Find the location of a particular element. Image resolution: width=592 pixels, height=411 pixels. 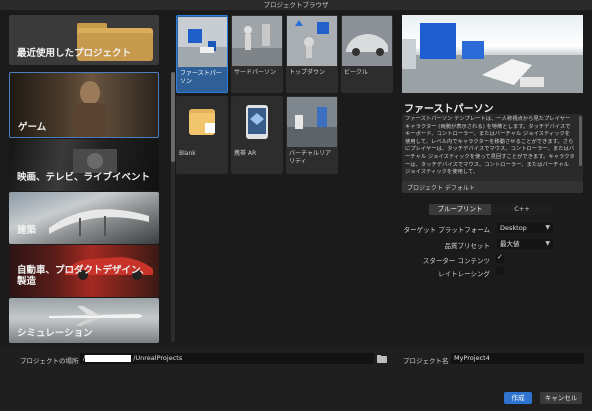

template-title: ファーストパーソン is located at coordinates (449, 109).